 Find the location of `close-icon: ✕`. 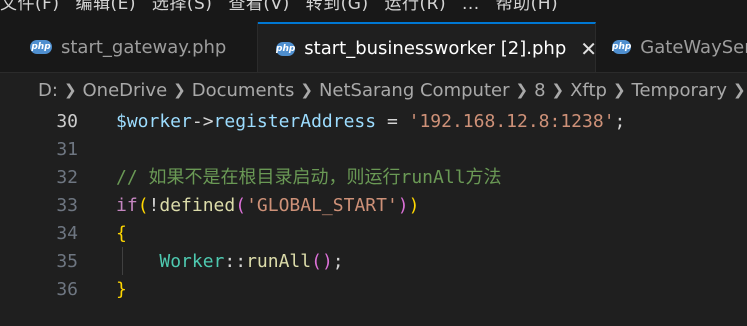

close-icon: ✕ is located at coordinates (588, 49).